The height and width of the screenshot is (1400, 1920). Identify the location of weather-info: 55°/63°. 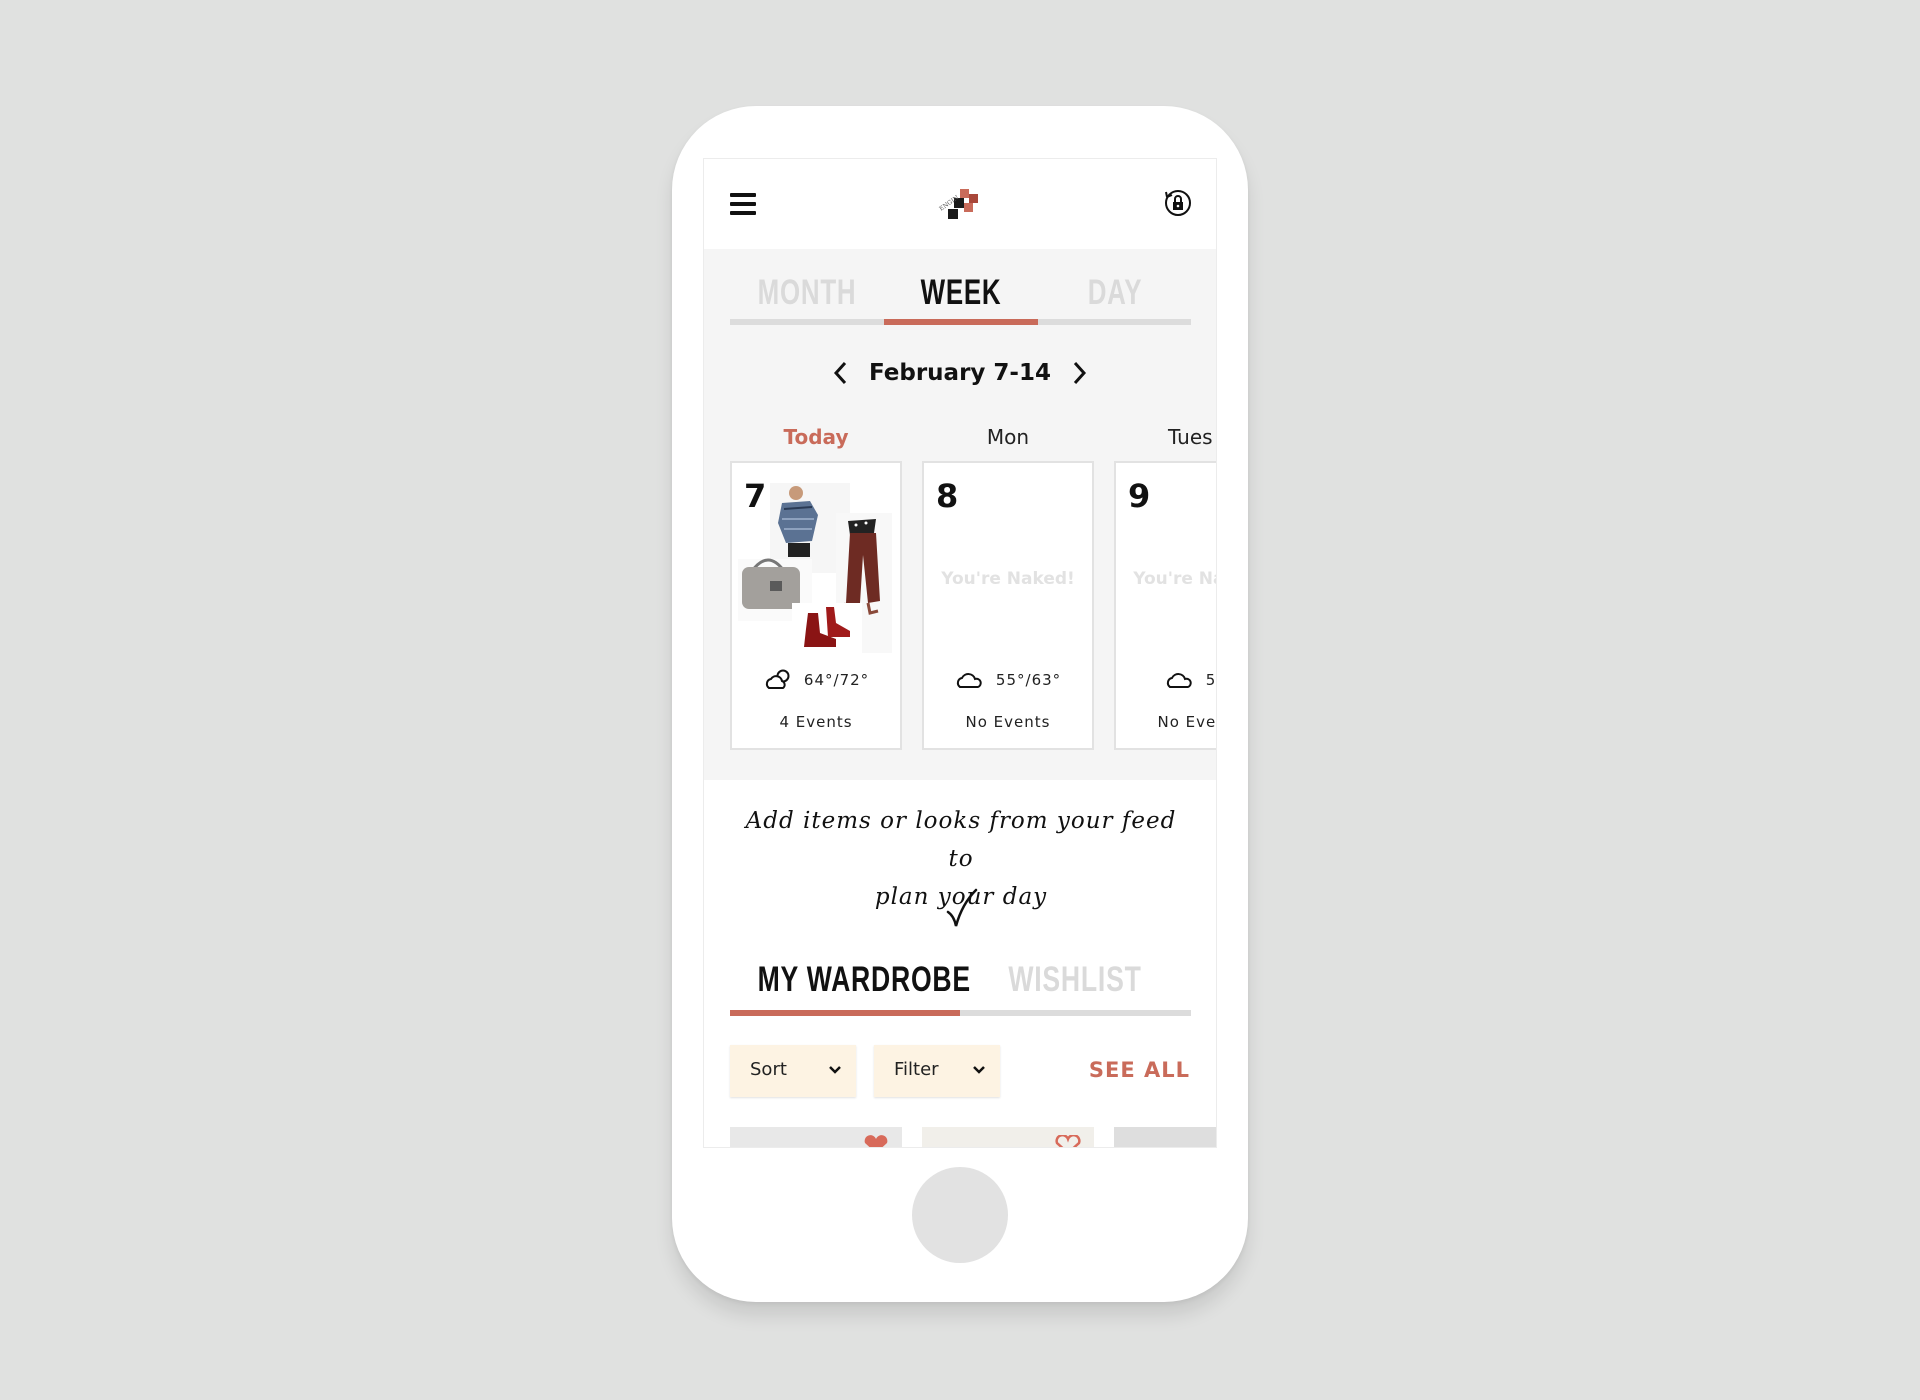
(1008, 683).